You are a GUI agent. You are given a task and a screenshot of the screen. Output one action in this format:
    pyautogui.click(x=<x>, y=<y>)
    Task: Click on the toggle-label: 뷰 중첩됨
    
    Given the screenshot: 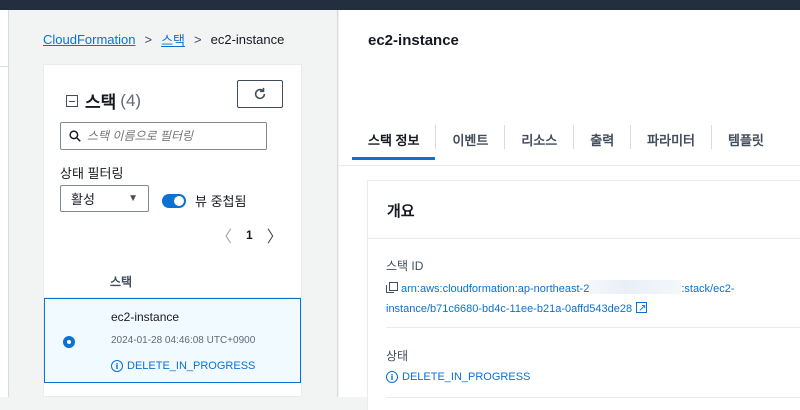 What is the action you would take?
    pyautogui.click(x=221, y=201)
    